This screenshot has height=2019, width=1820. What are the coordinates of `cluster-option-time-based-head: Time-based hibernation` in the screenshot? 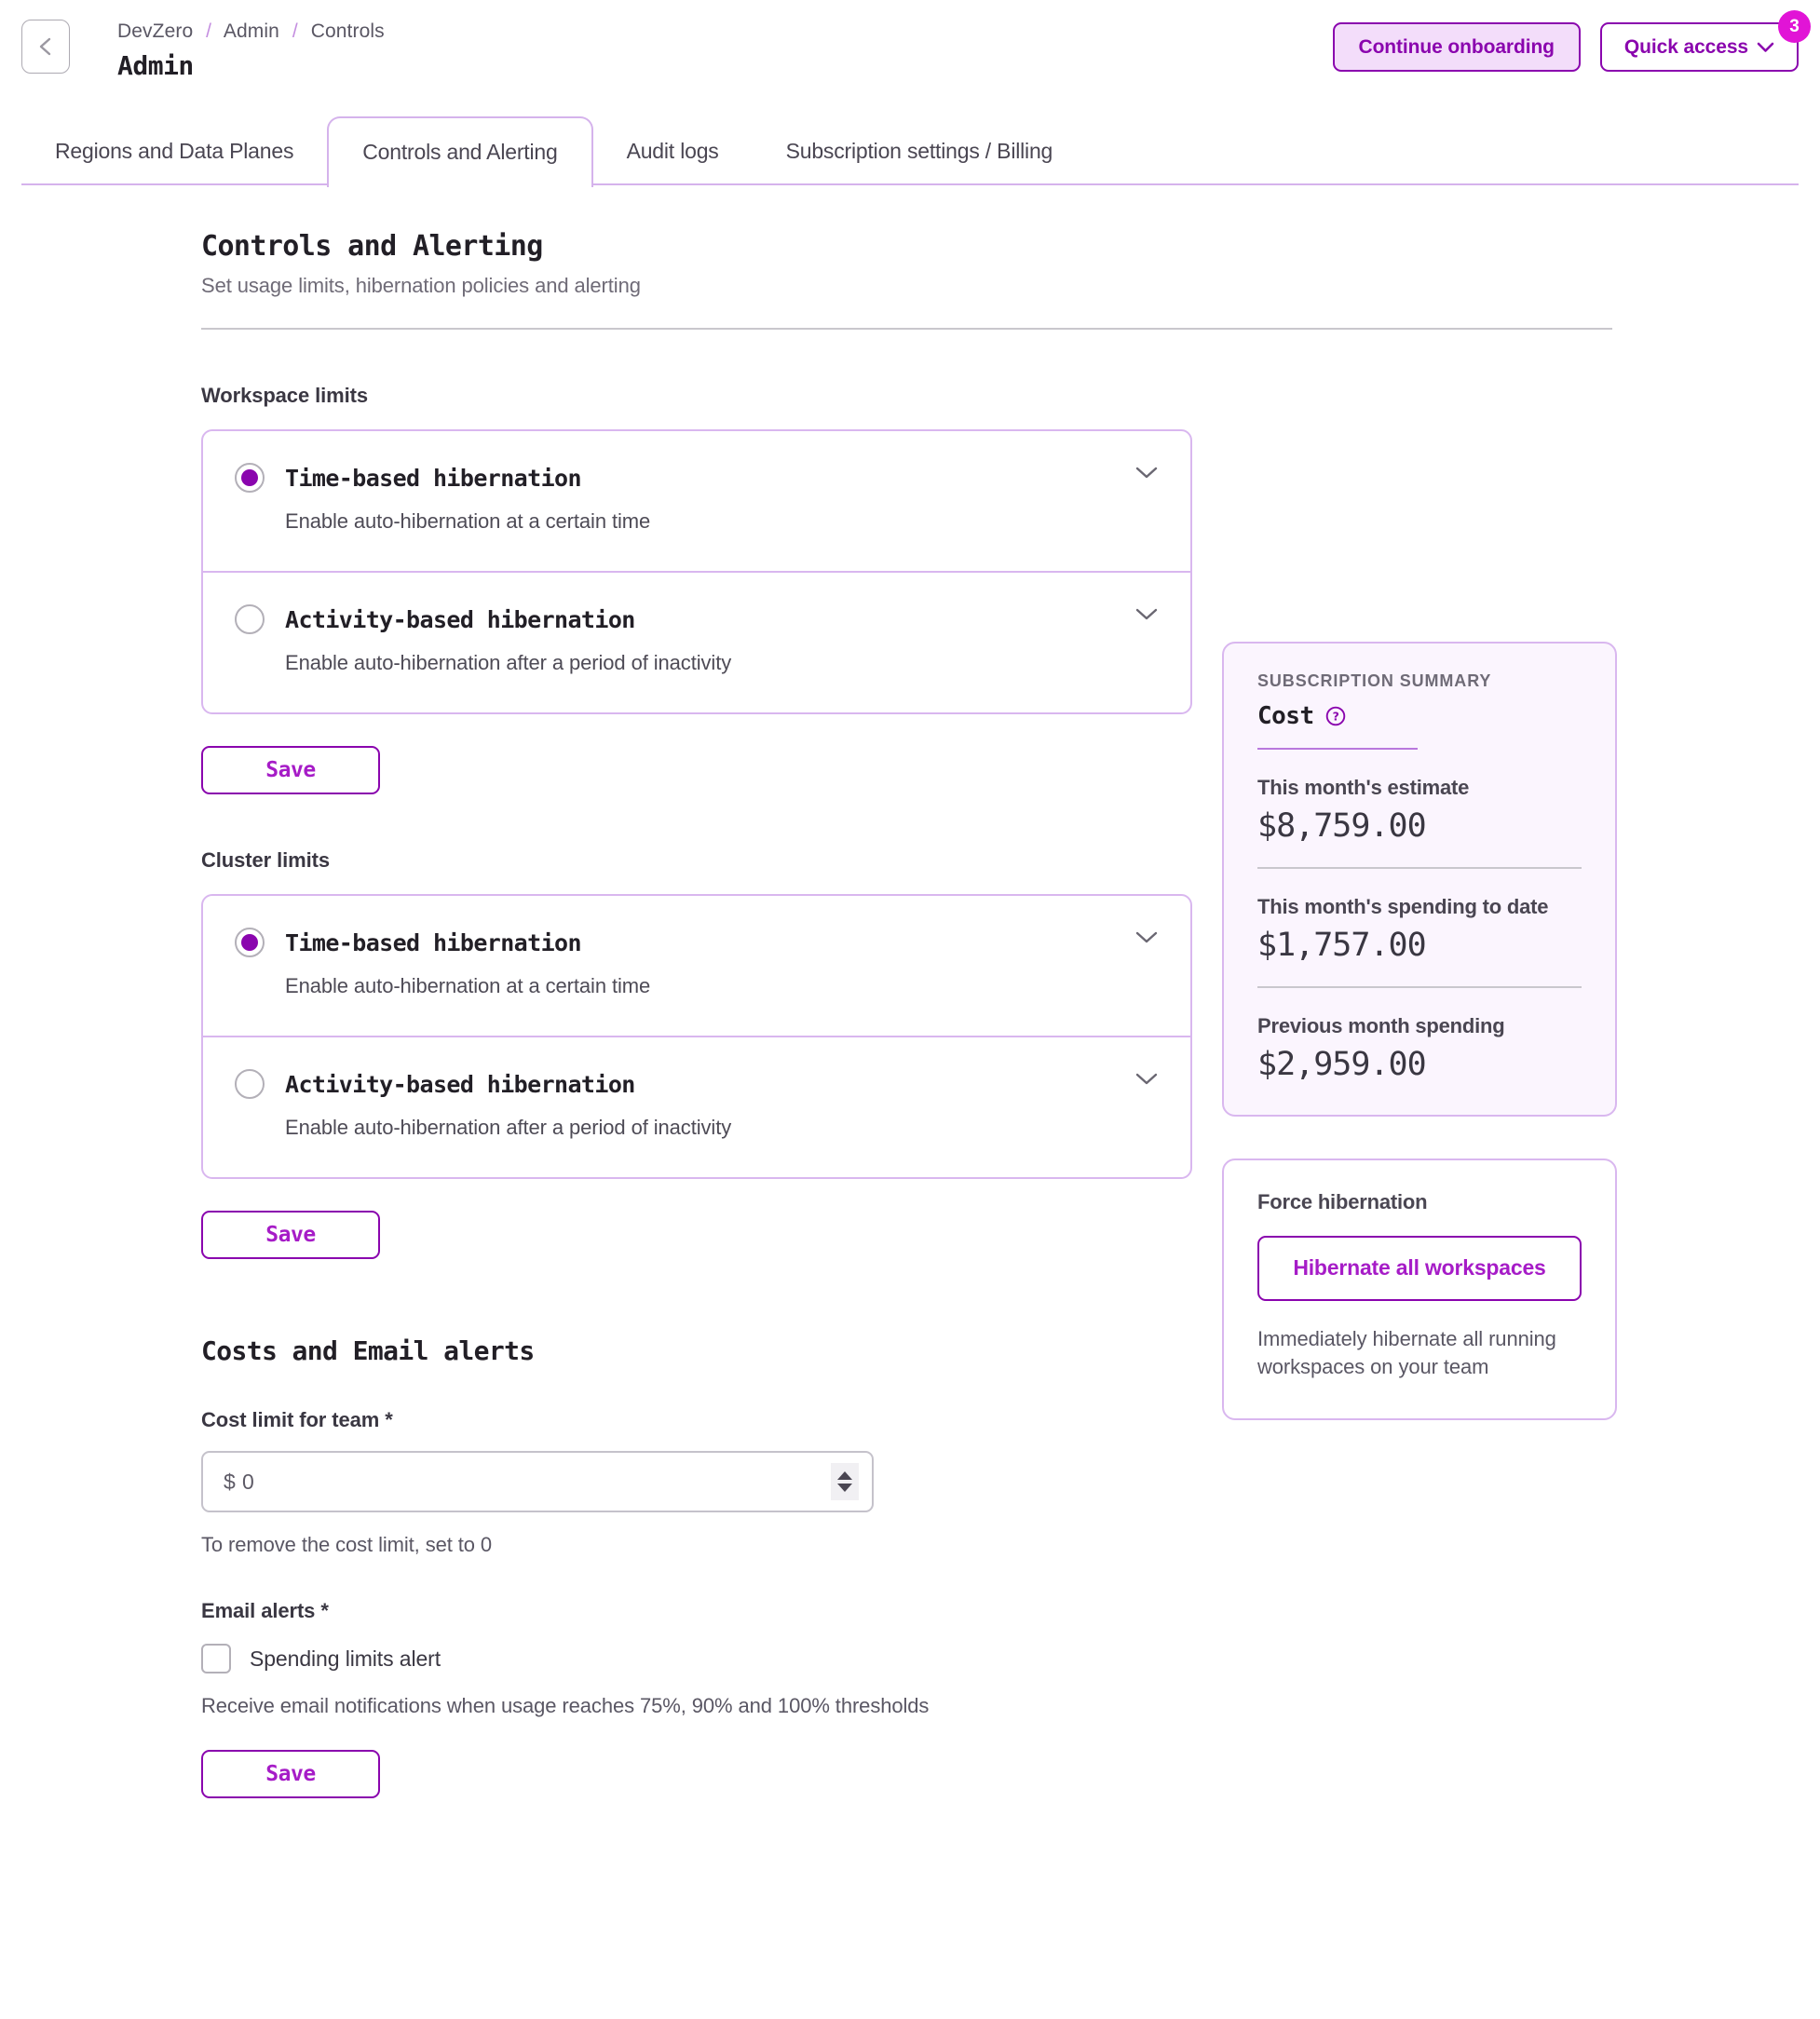 It's located at (697, 942).